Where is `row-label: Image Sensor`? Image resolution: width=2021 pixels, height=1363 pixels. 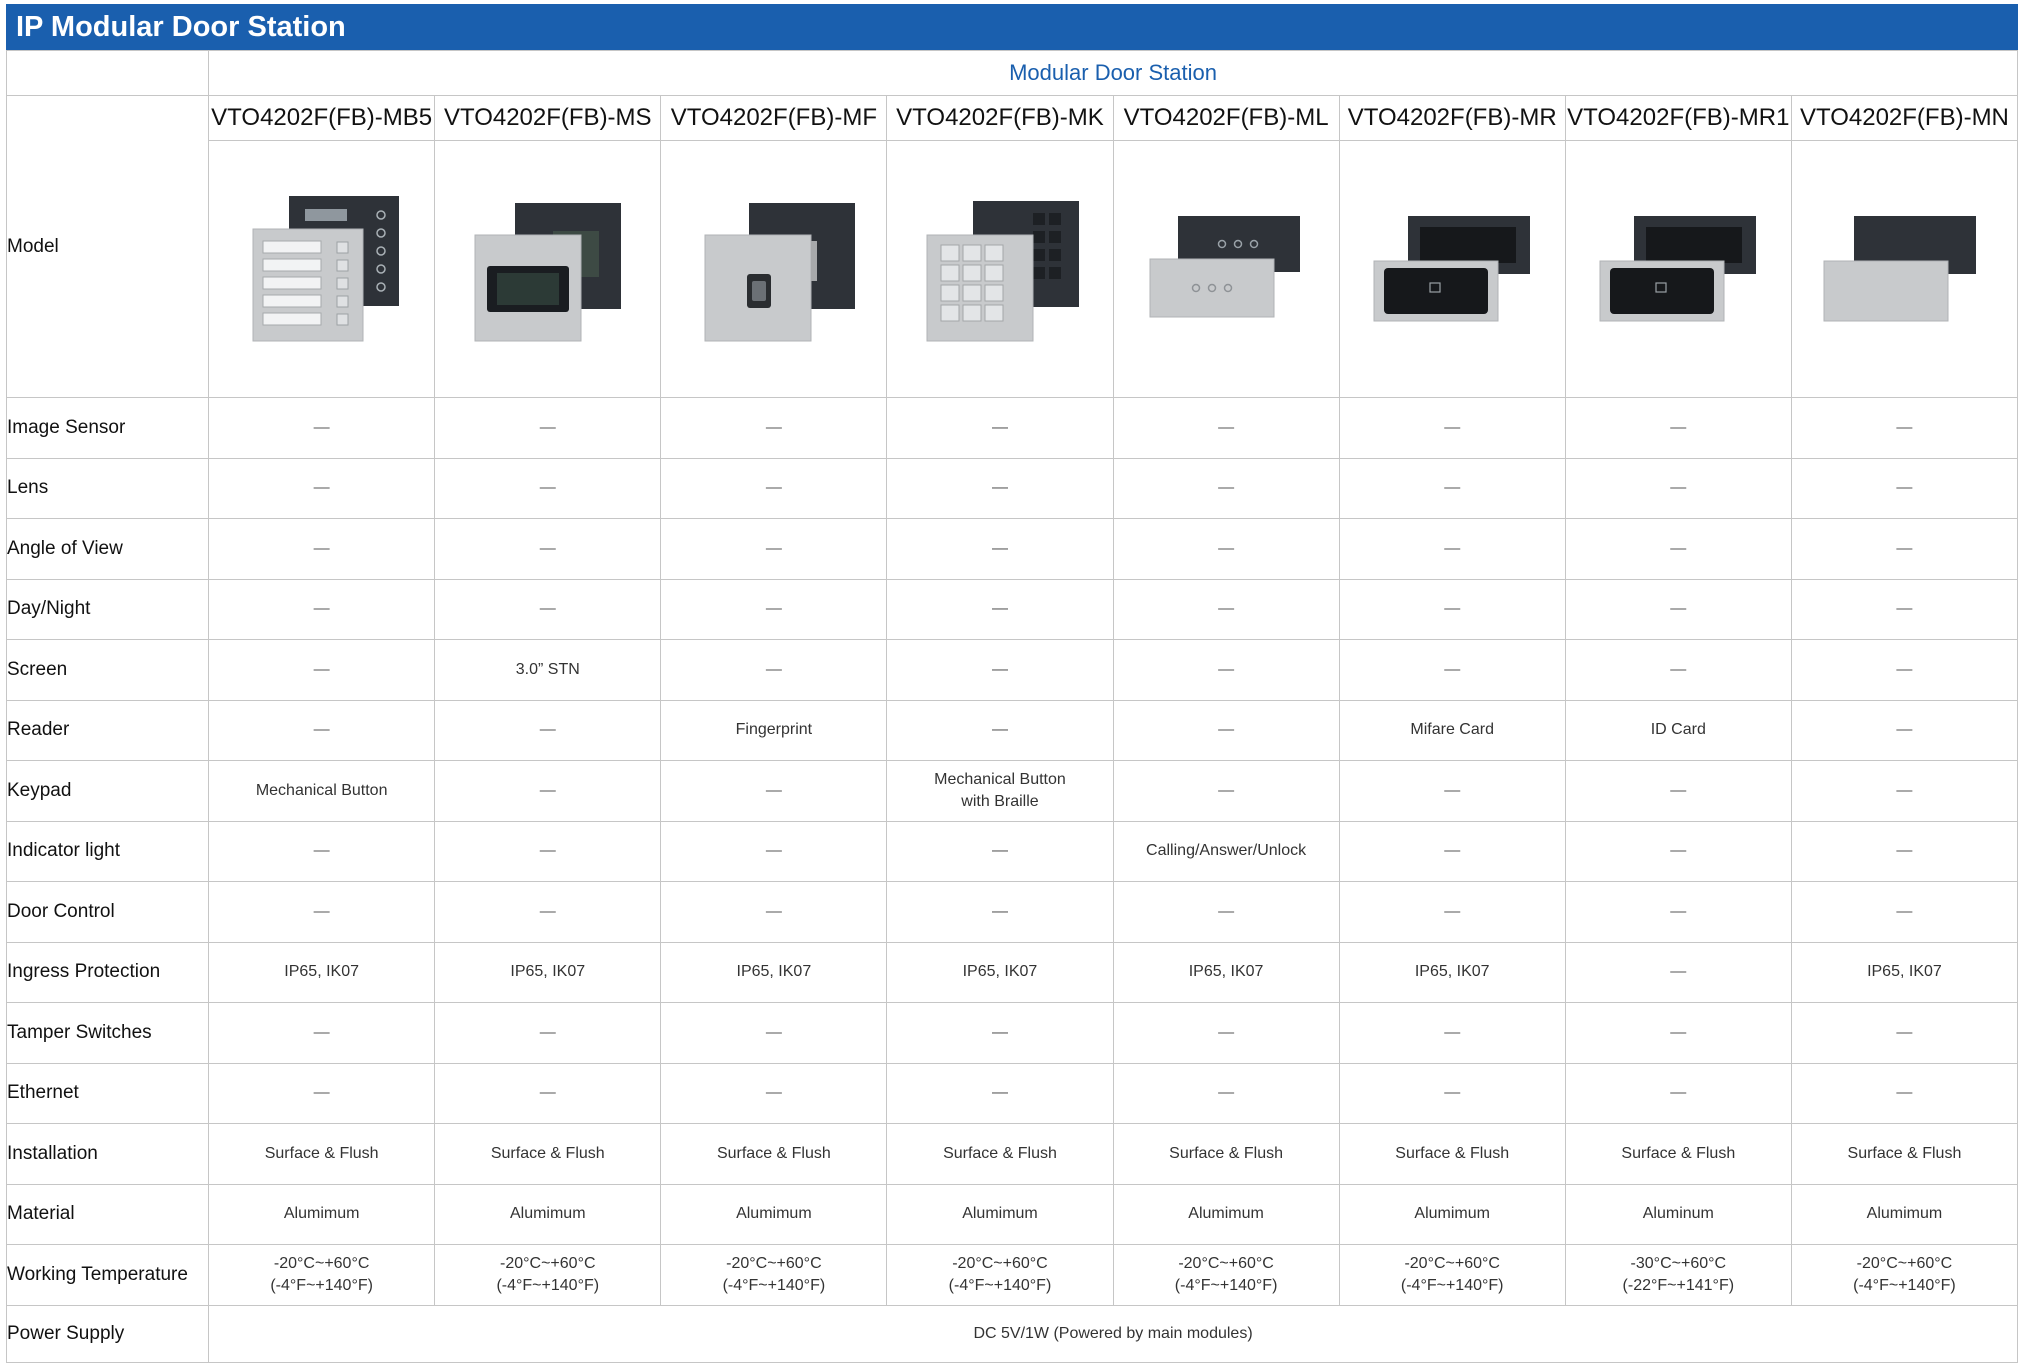
row-label: Image Sensor is located at coordinates (107, 428).